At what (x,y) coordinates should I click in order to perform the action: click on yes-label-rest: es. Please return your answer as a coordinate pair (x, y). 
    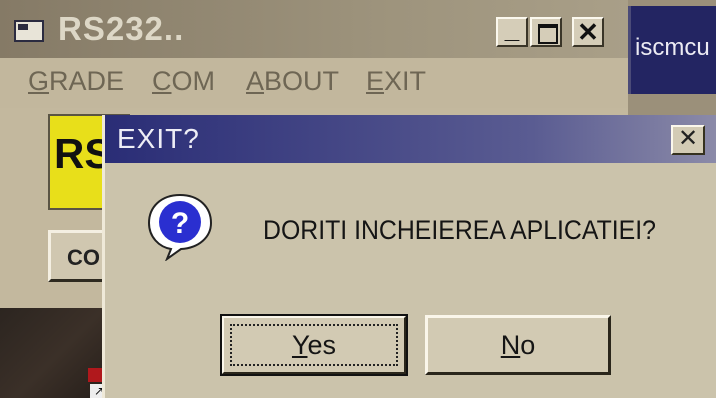
    Looking at the image, I should click on (322, 345).